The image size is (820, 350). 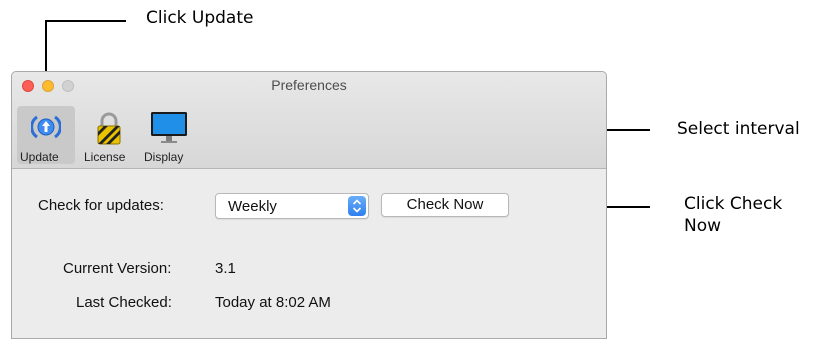 What do you see at coordinates (117, 268) in the screenshot?
I see `current-version-label: Current Version:` at bounding box center [117, 268].